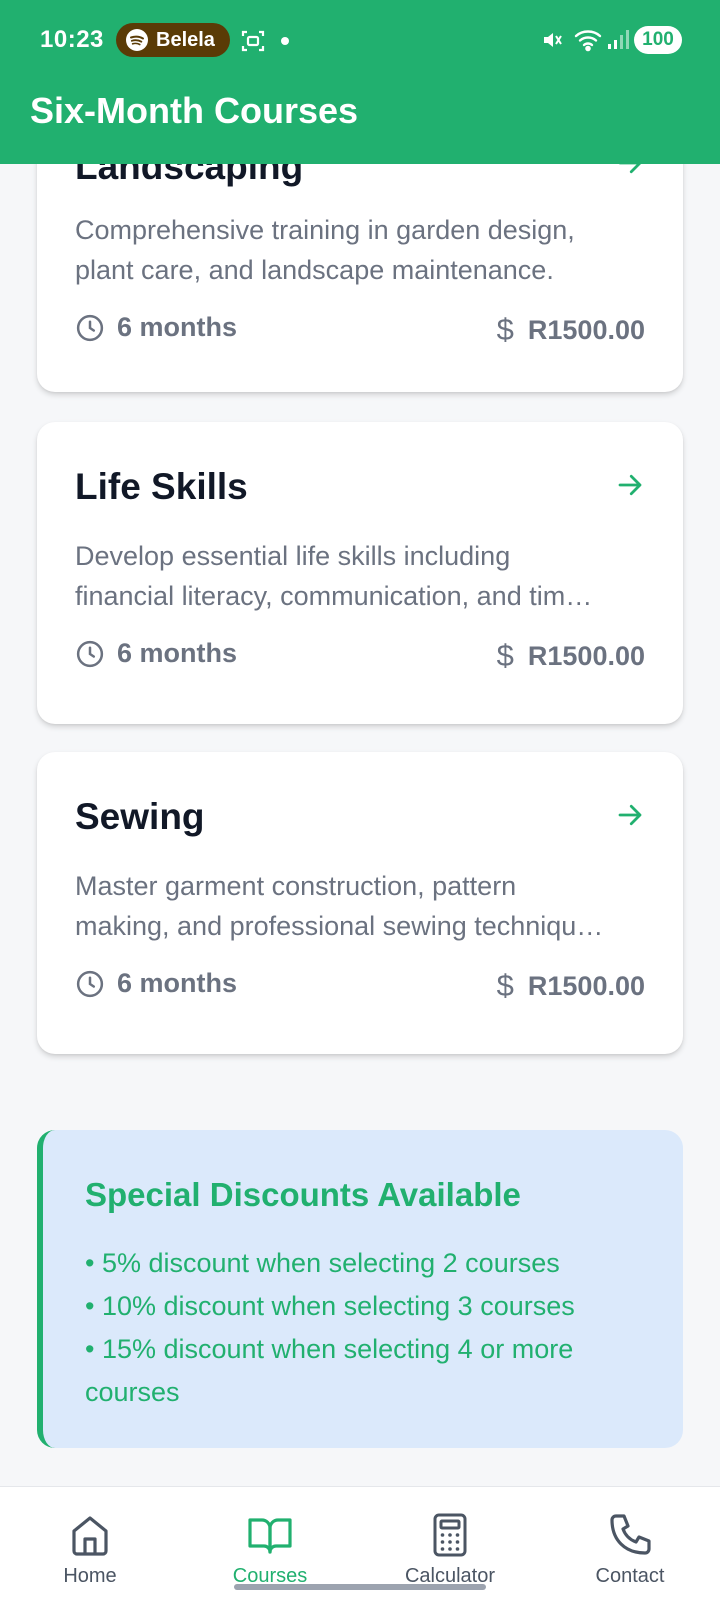 The height and width of the screenshot is (1600, 720). What do you see at coordinates (140, 816) in the screenshot?
I see `course-title: Sewing` at bounding box center [140, 816].